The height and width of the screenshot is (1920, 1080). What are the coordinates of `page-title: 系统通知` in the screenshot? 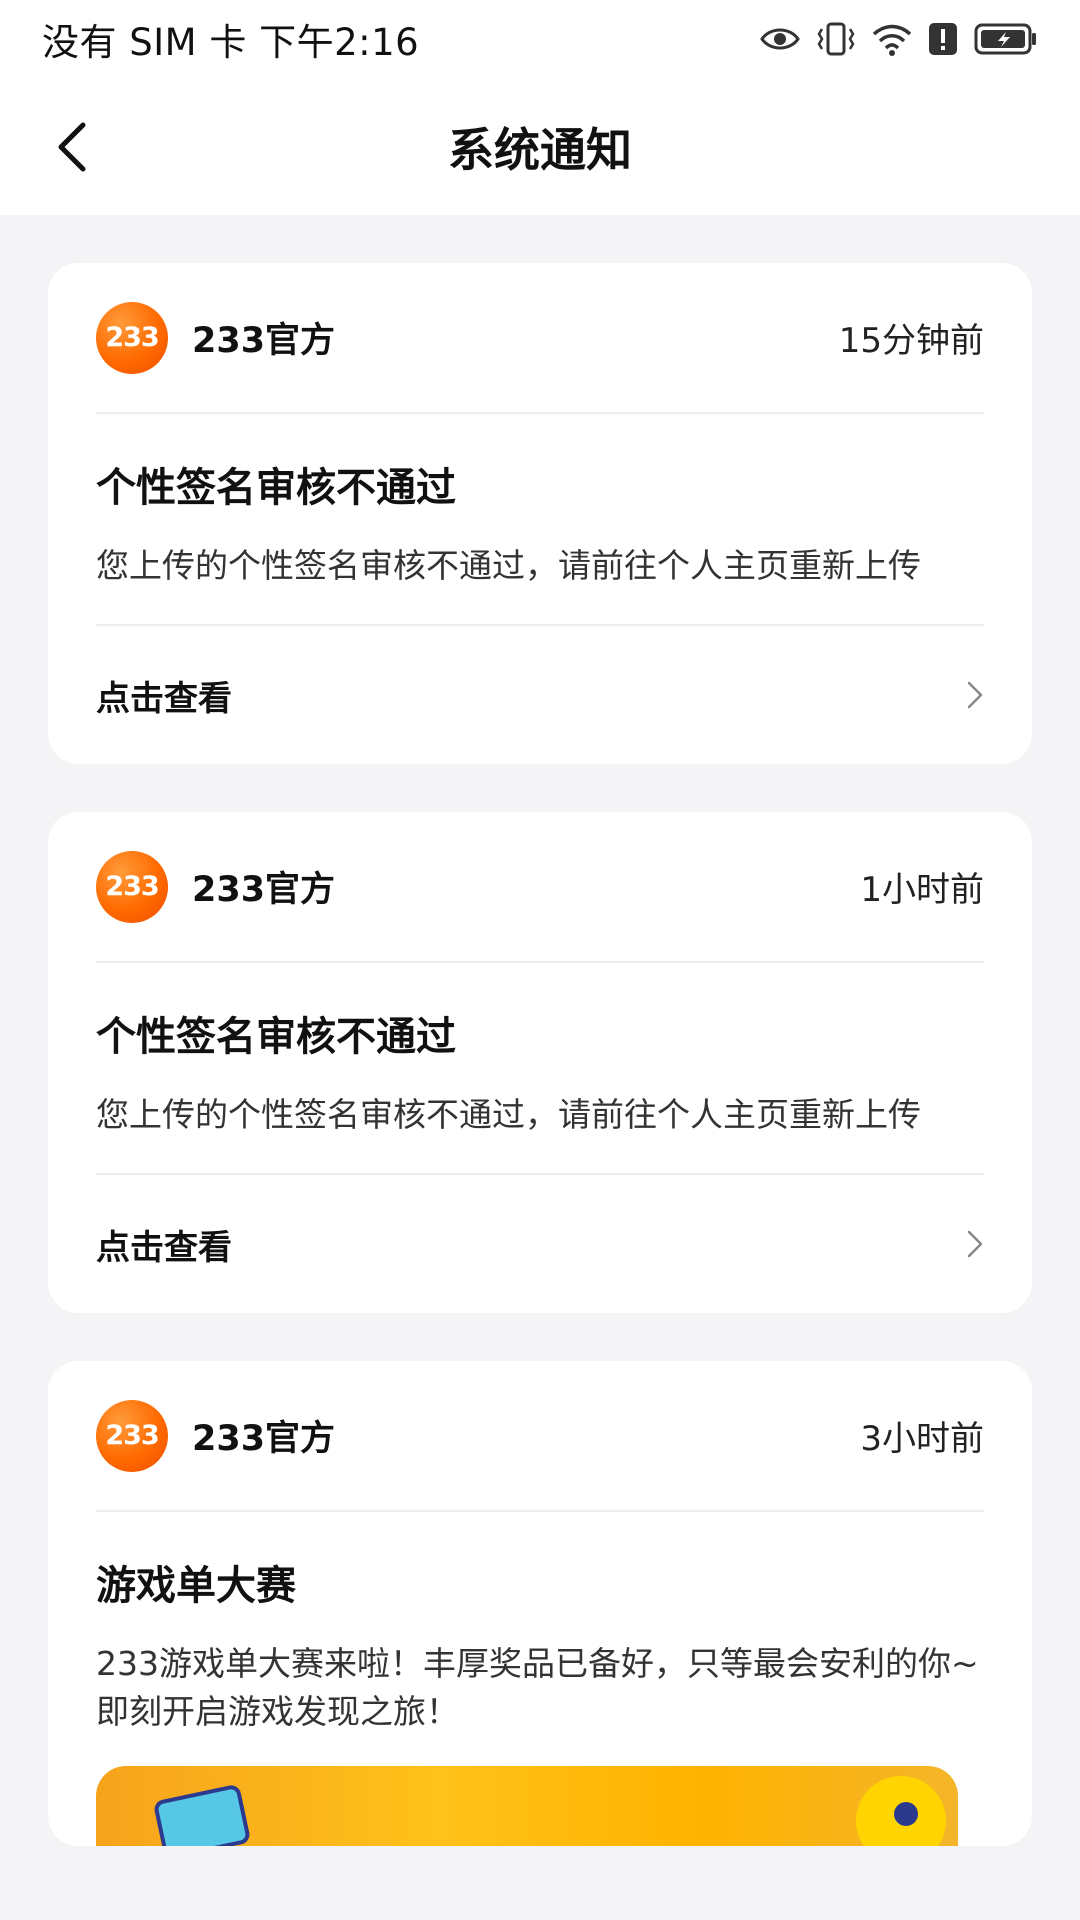 It's located at (540, 149).